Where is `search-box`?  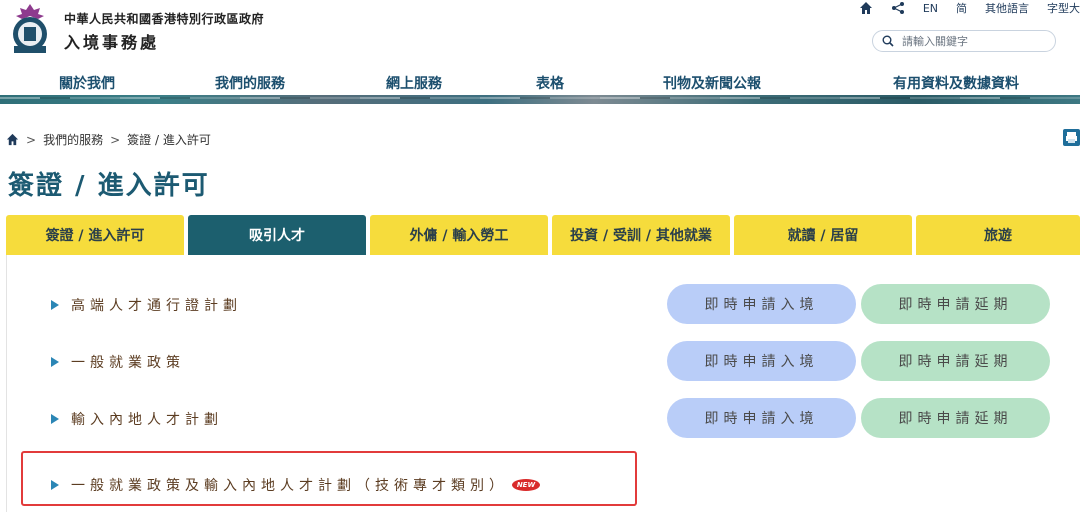 search-box is located at coordinates (964, 41).